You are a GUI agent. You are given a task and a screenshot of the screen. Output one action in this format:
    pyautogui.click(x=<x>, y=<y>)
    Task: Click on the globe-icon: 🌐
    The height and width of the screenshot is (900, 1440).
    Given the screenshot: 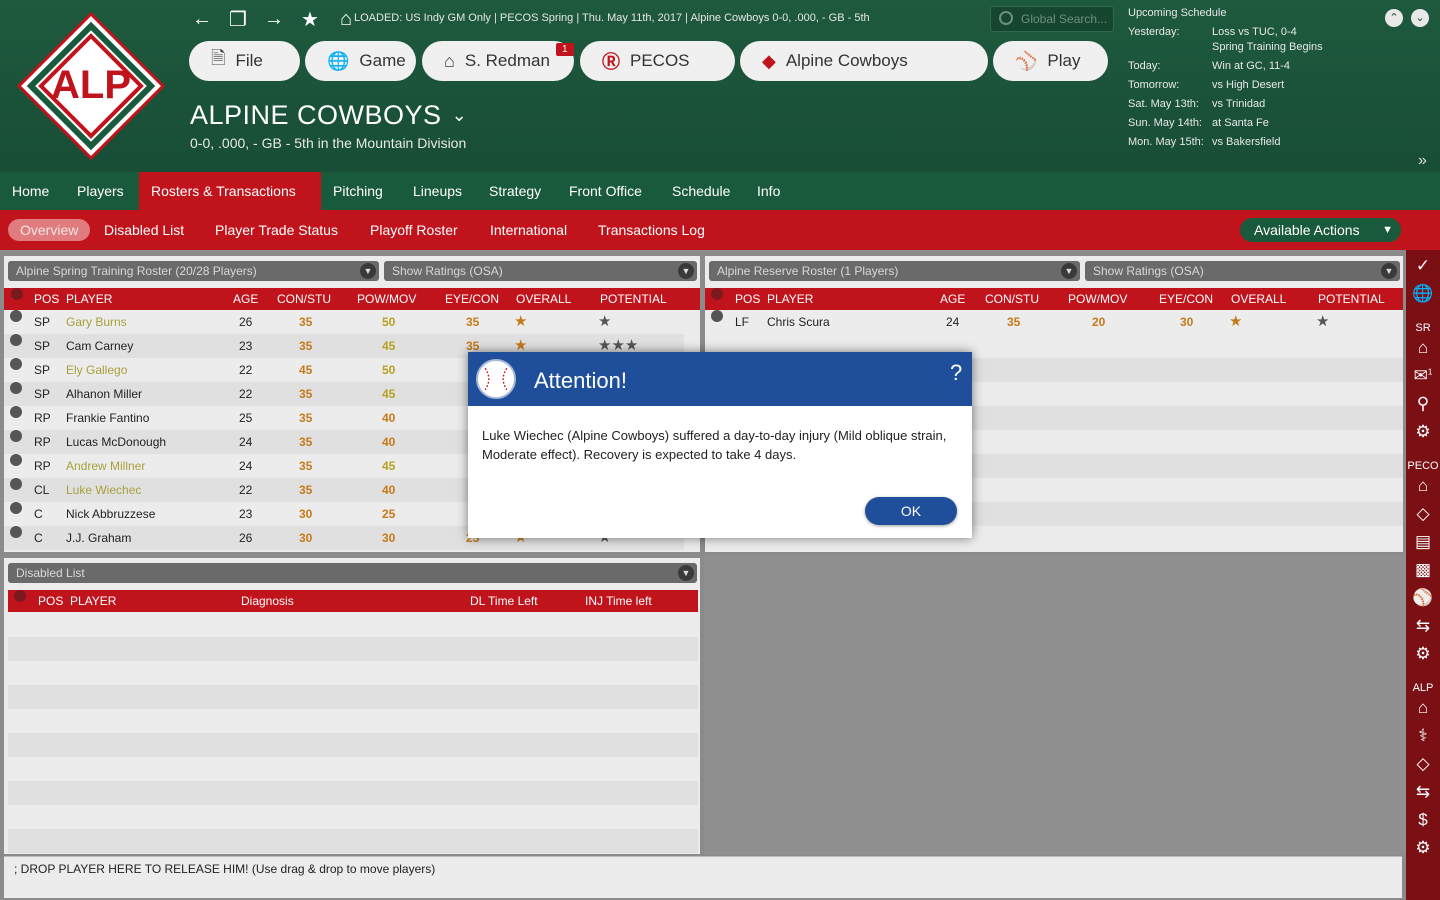 What is the action you would take?
    pyautogui.click(x=1423, y=294)
    